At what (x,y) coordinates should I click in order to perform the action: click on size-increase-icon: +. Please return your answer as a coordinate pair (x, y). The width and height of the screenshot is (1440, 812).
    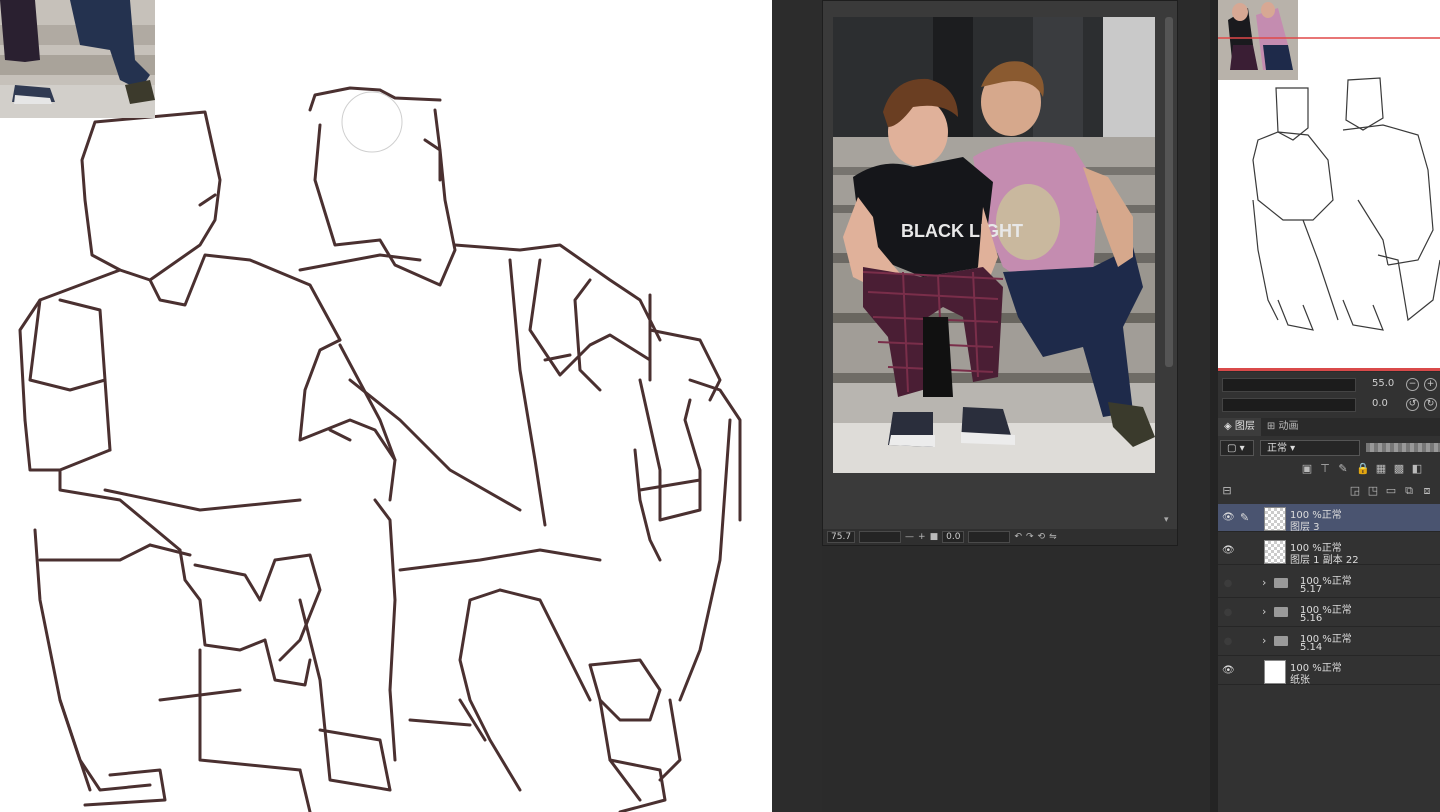
    Looking at the image, I should click on (1430, 384).